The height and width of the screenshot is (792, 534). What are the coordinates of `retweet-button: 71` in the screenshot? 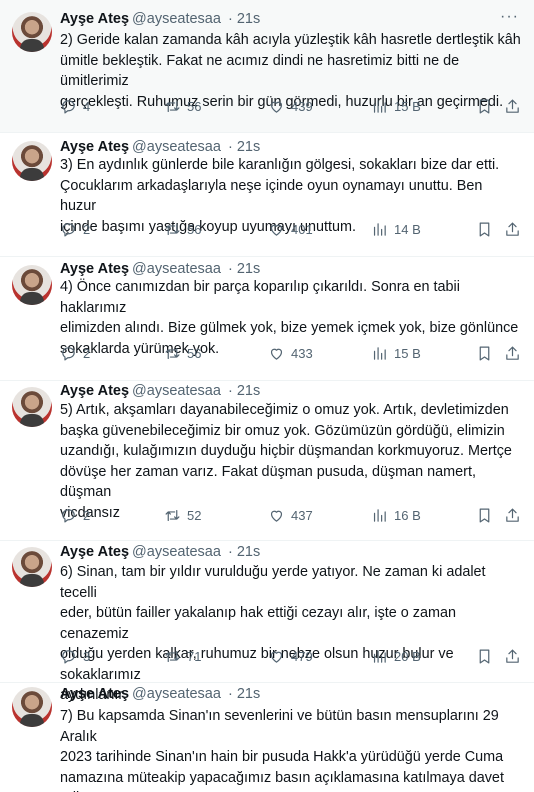 It's located at (182, 656).